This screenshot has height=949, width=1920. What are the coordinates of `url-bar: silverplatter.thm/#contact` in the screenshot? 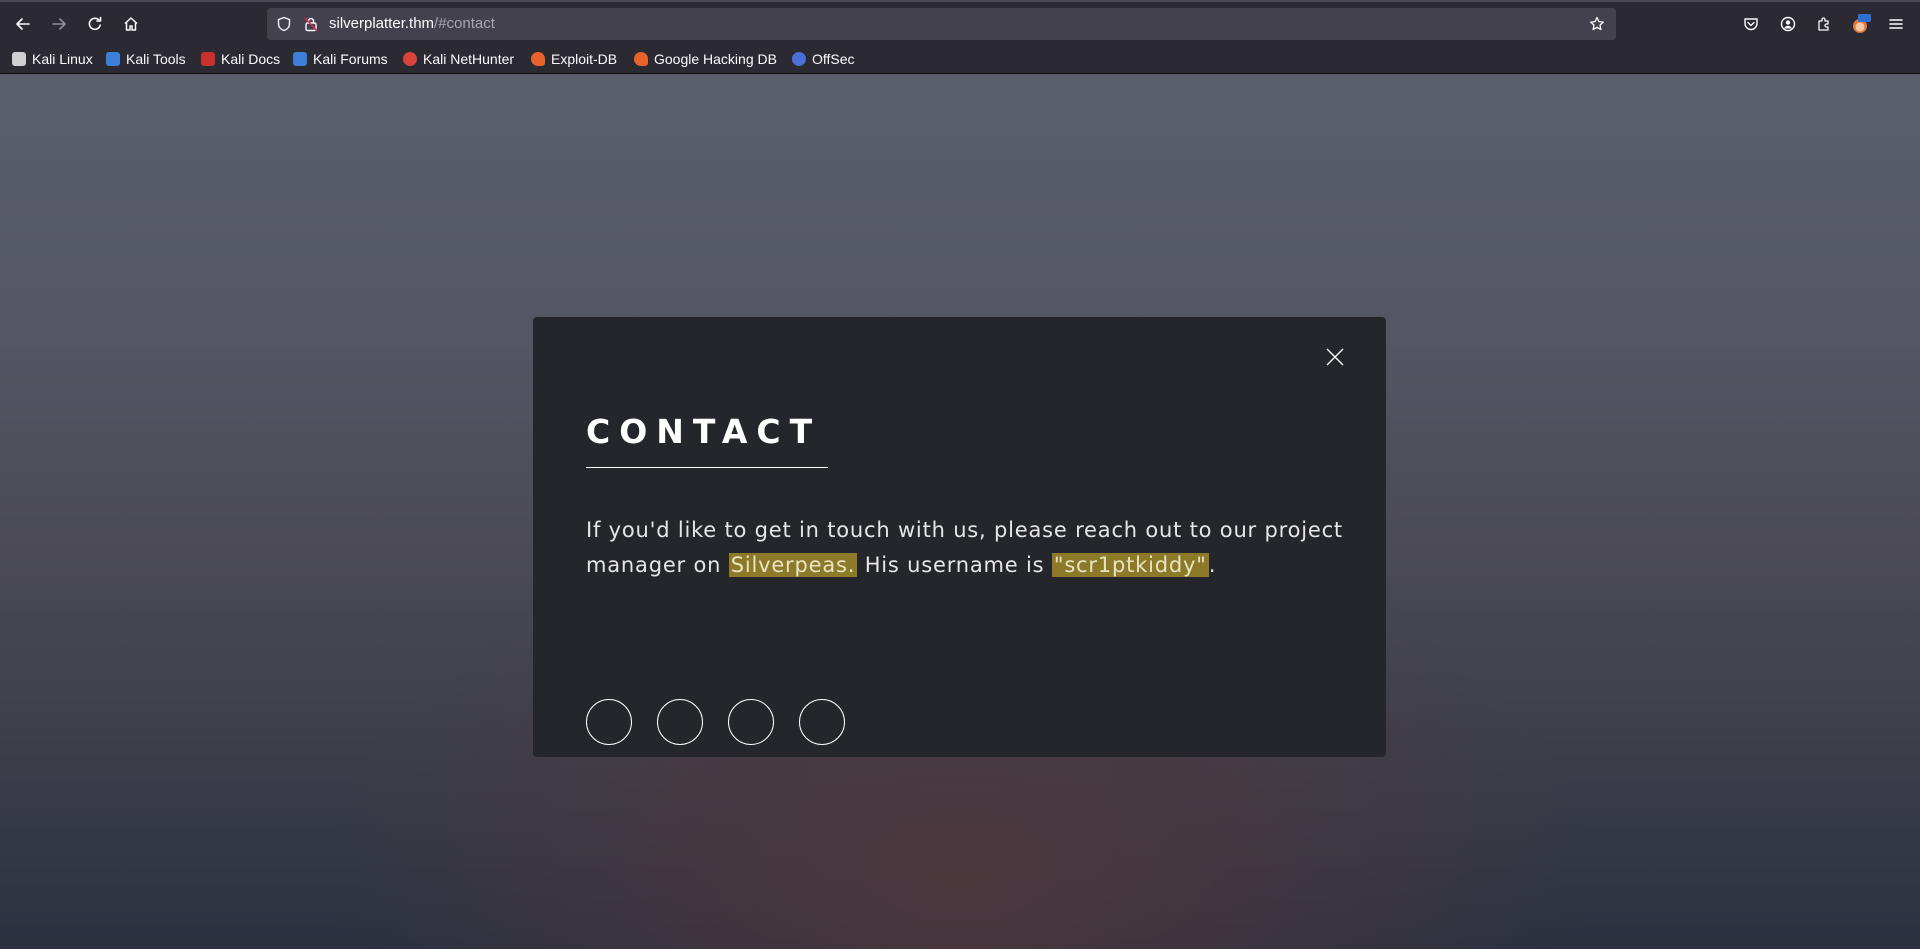 It's located at (941, 24).